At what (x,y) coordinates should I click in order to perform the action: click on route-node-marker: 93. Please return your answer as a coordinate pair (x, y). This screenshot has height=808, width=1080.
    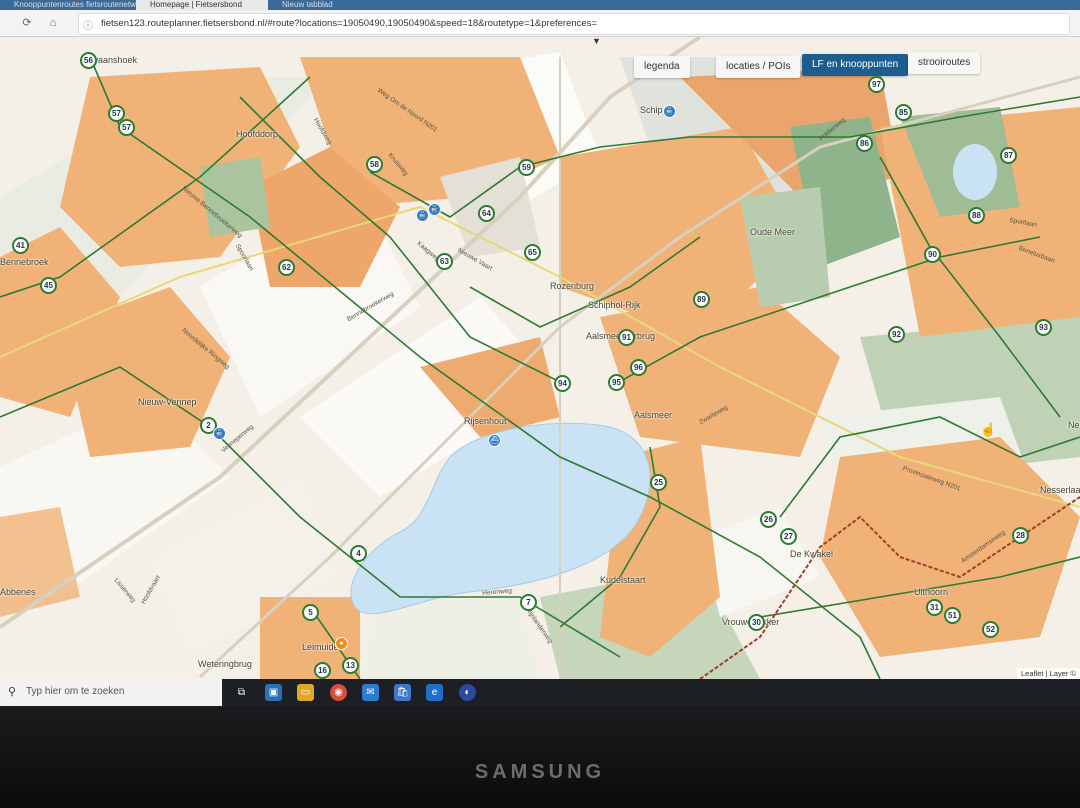
    Looking at the image, I should click on (1043, 327).